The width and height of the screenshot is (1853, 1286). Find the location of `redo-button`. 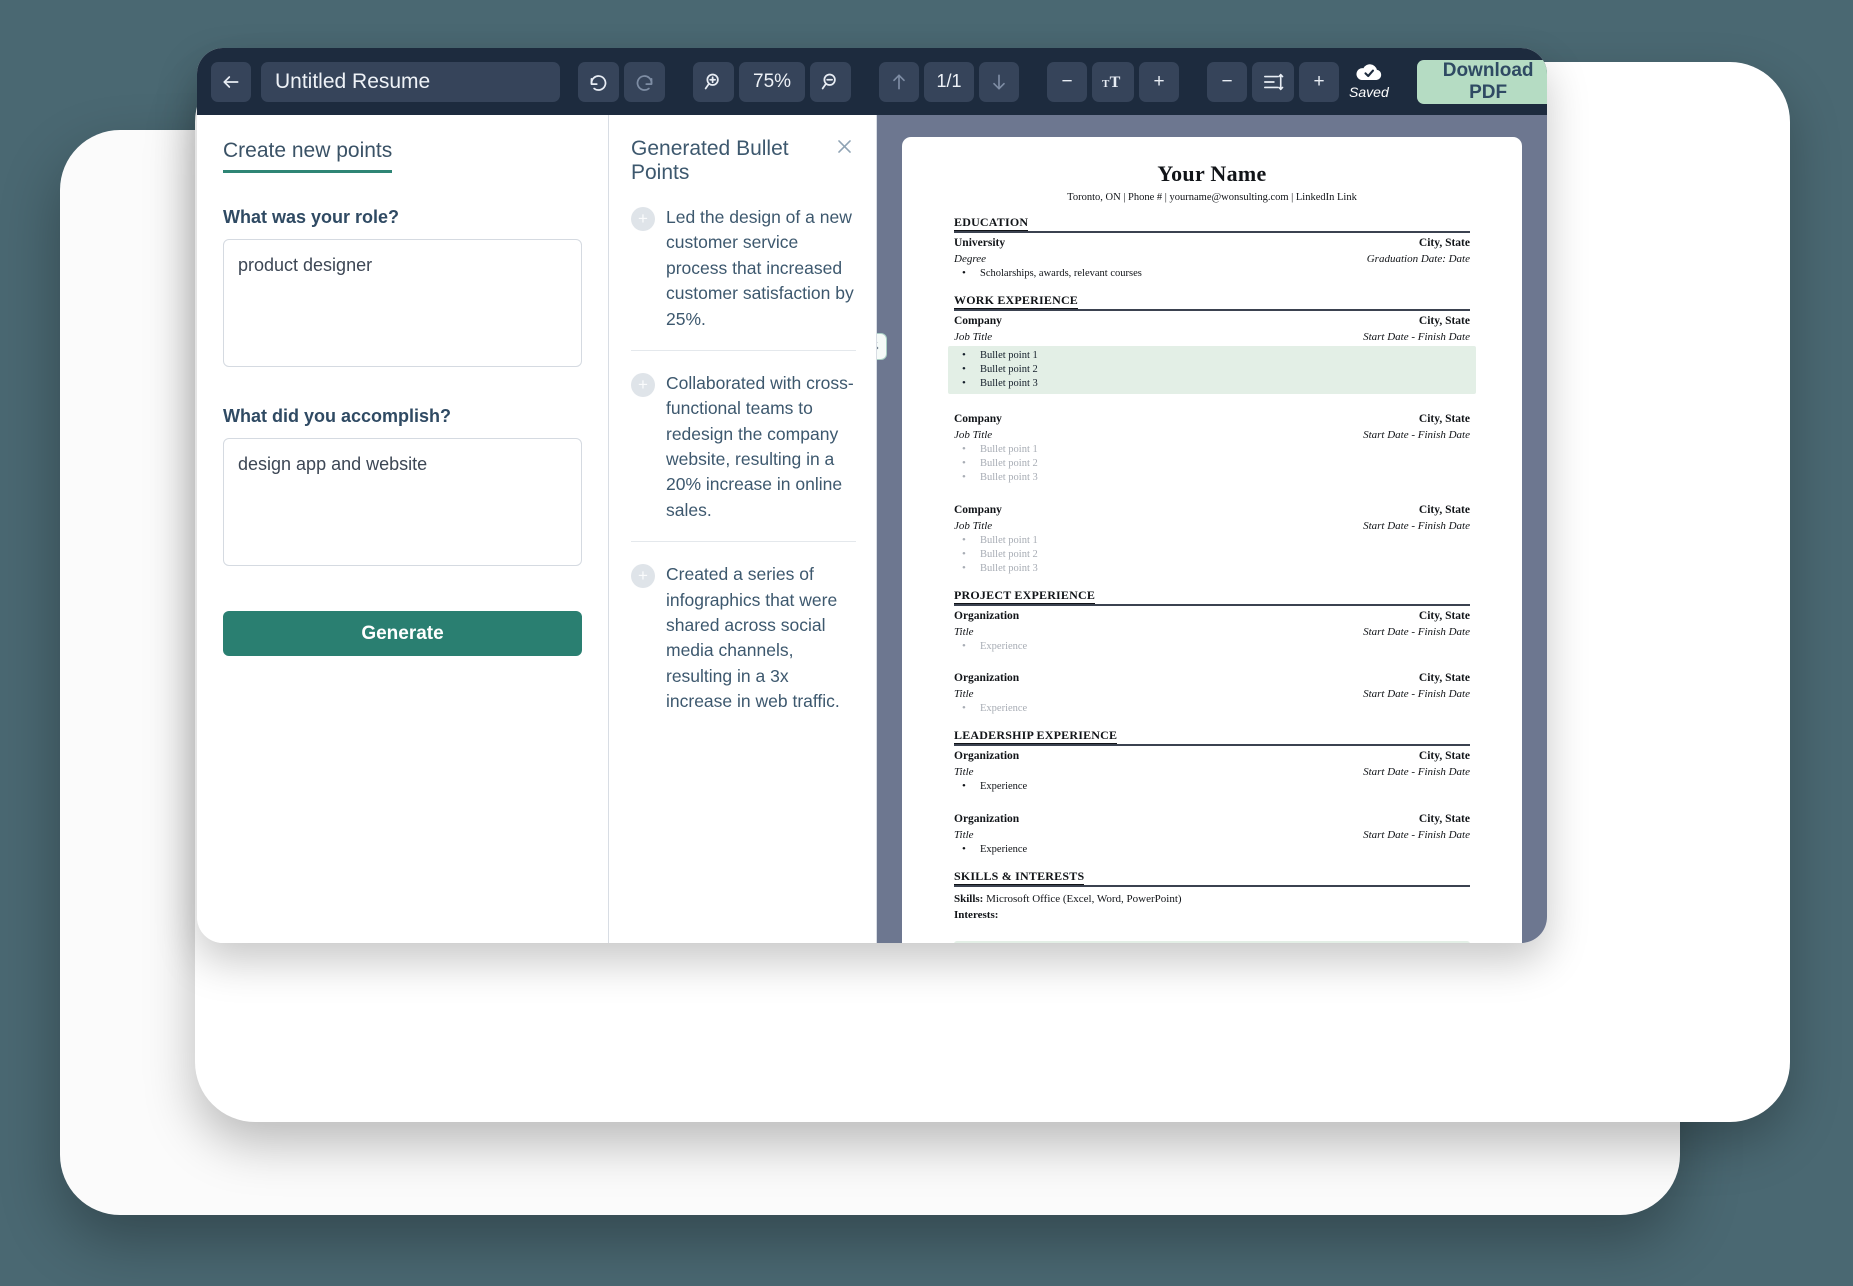

redo-button is located at coordinates (644, 81).